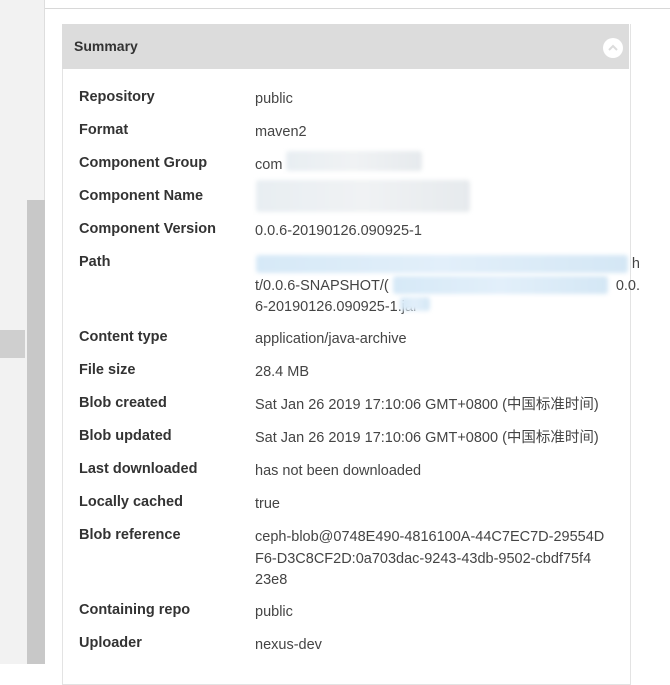 The image size is (670, 685). I want to click on chevron-up-icon, so click(613, 48).